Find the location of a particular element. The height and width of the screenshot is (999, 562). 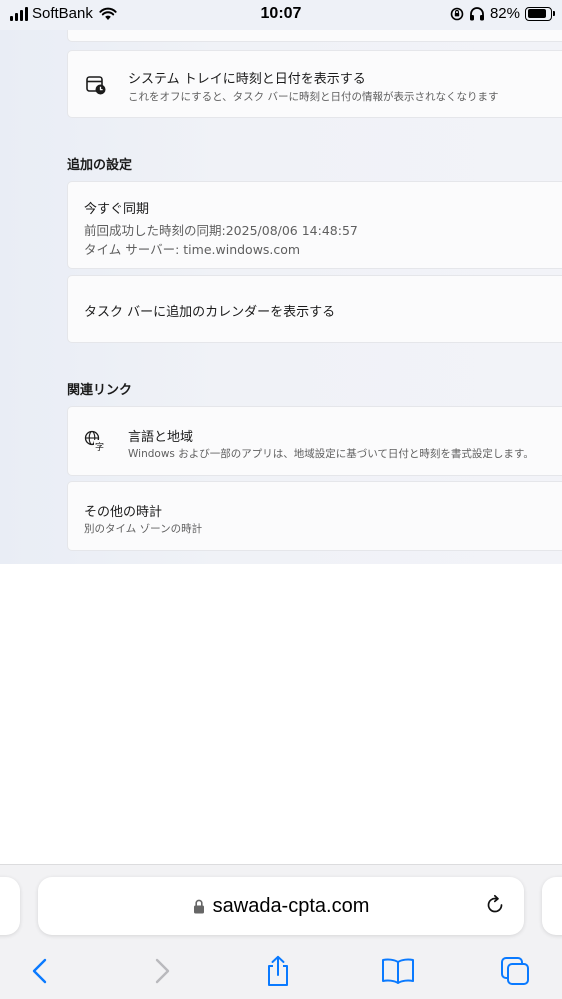

share-button is located at coordinates (278, 971).